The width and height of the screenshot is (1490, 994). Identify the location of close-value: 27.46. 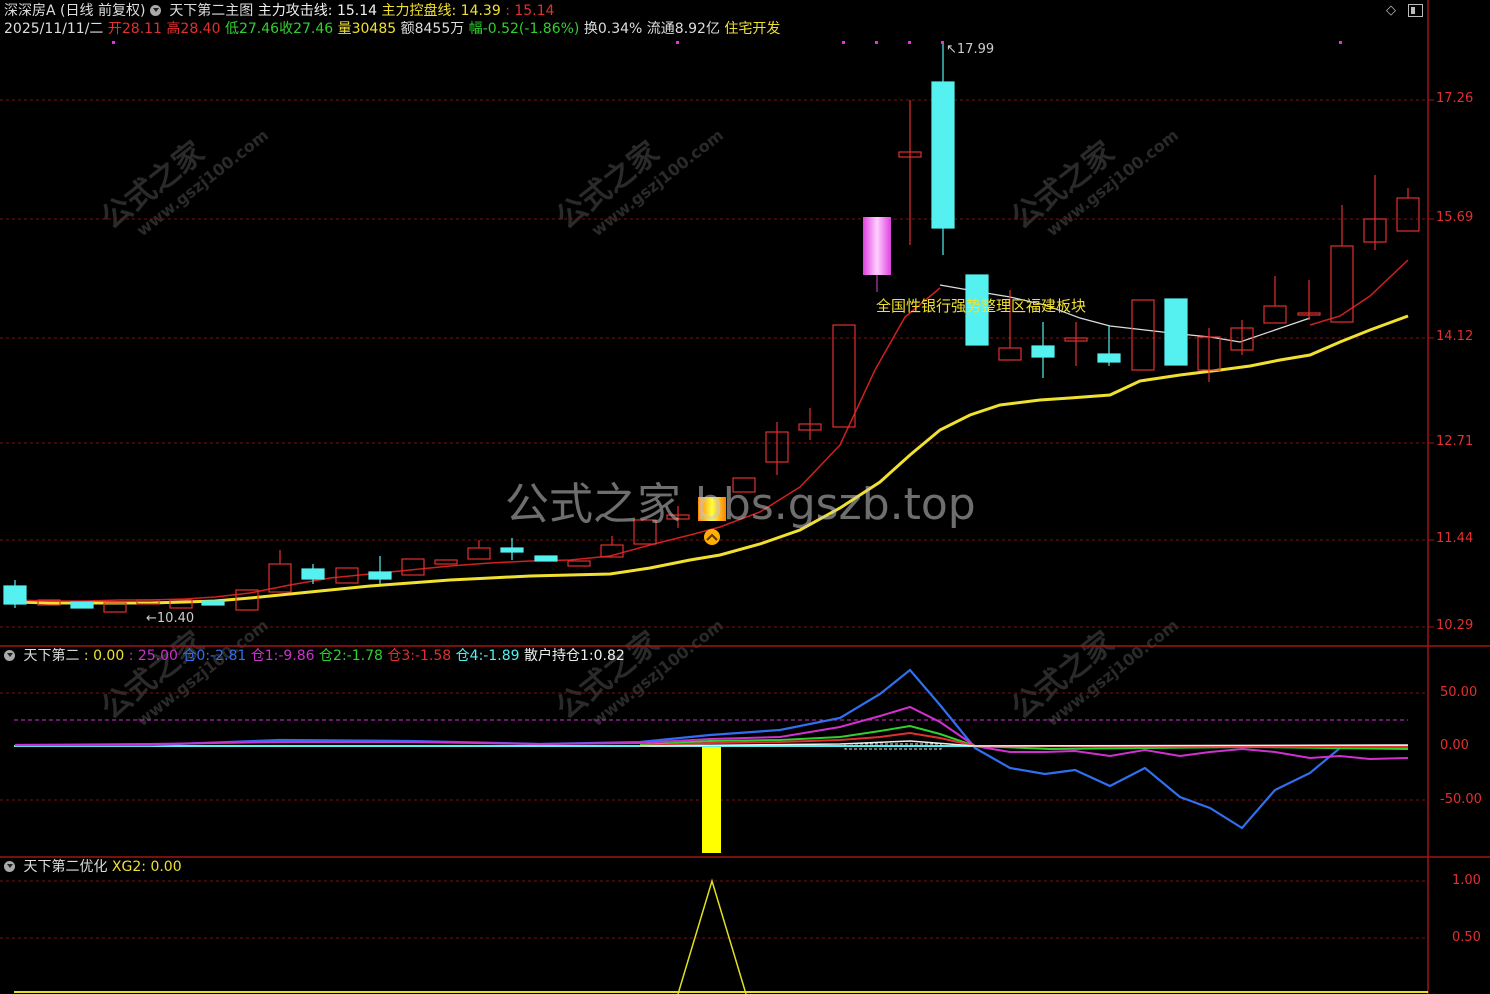
(313, 29).